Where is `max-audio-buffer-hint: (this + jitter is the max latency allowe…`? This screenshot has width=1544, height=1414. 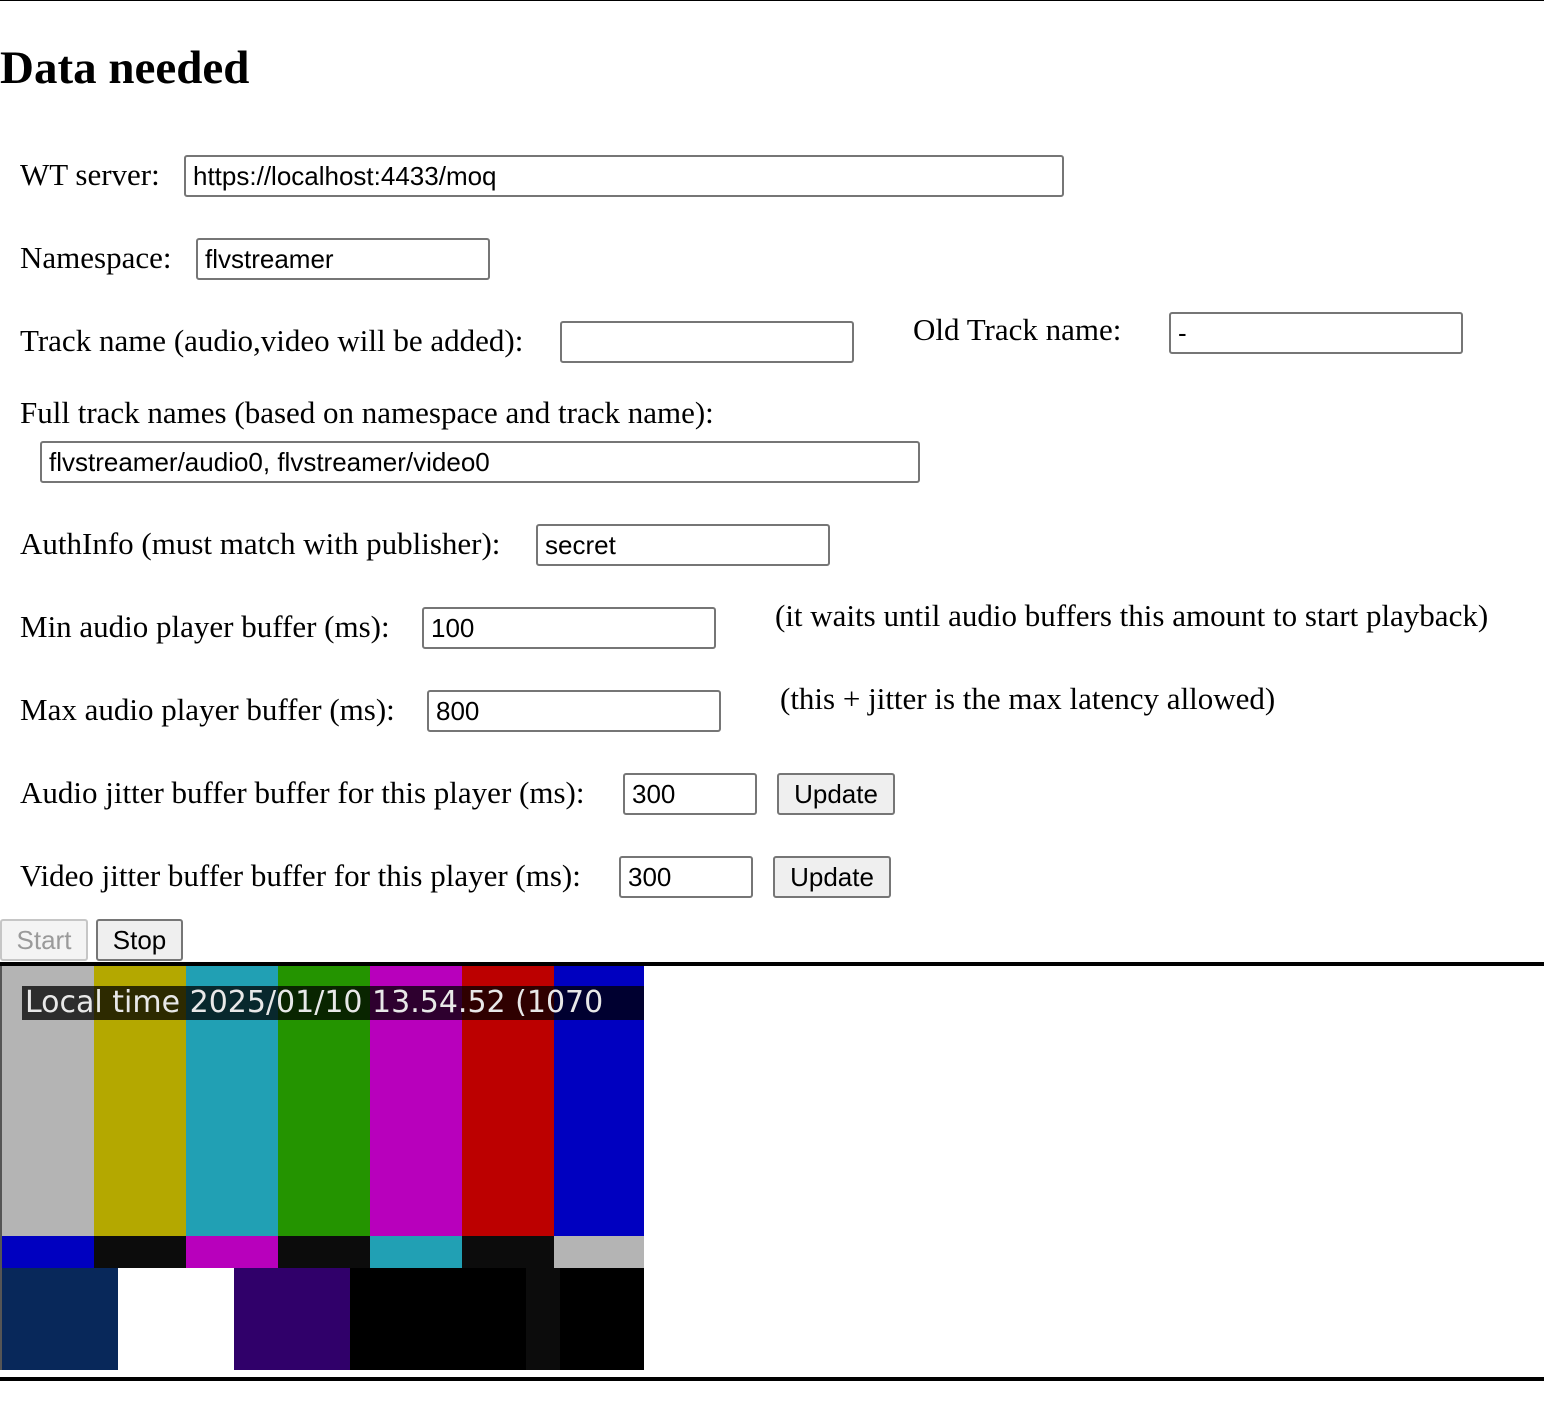 max-audio-buffer-hint: (this + jitter is the max latency allowe… is located at coordinates (1028, 698).